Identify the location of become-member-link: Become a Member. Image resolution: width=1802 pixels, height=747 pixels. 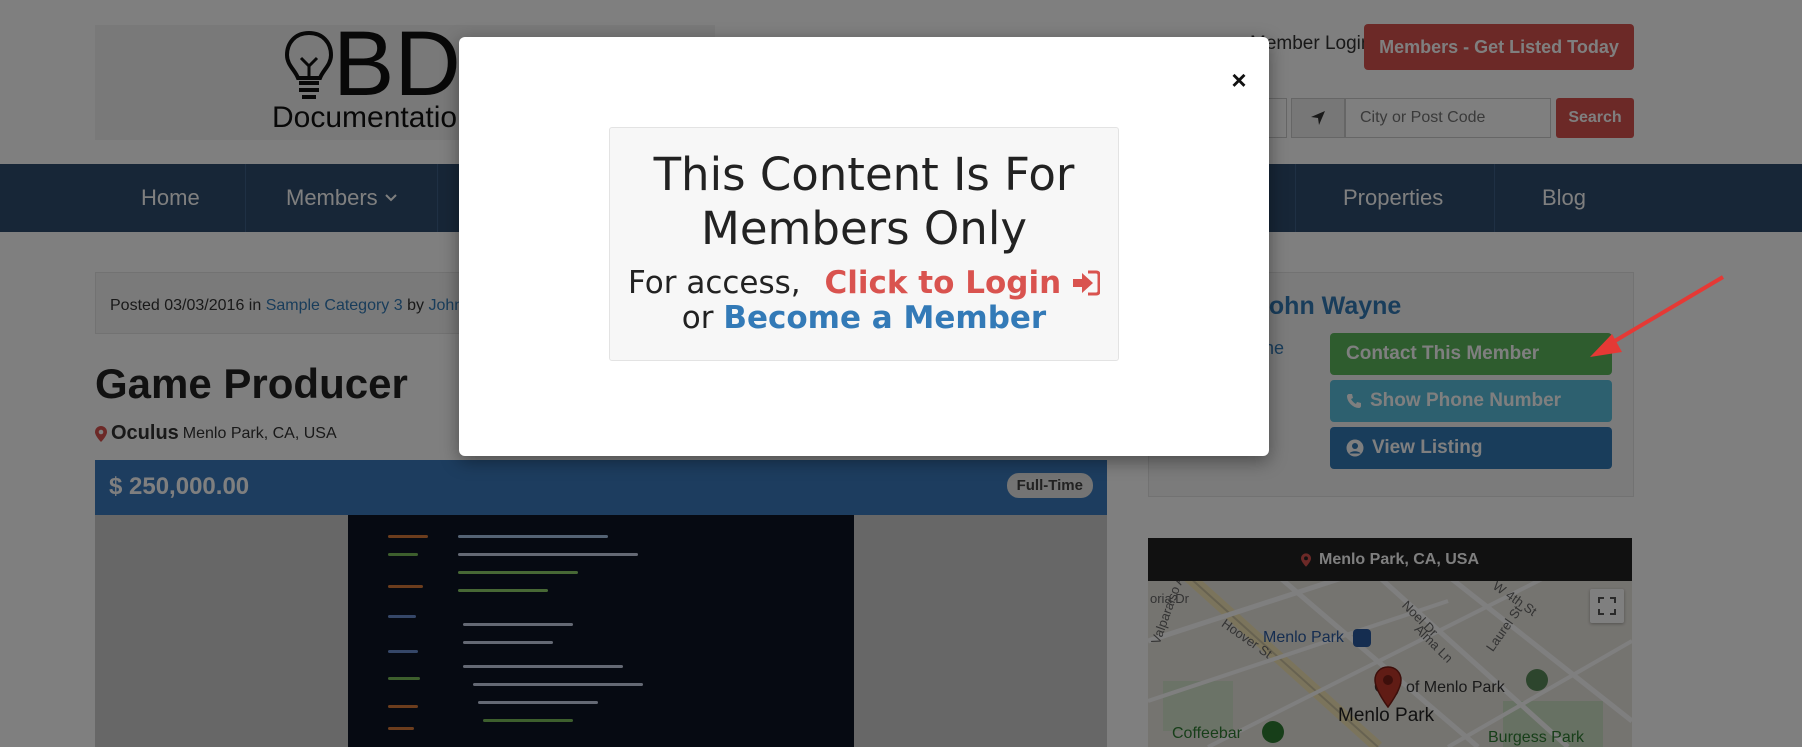
(884, 318).